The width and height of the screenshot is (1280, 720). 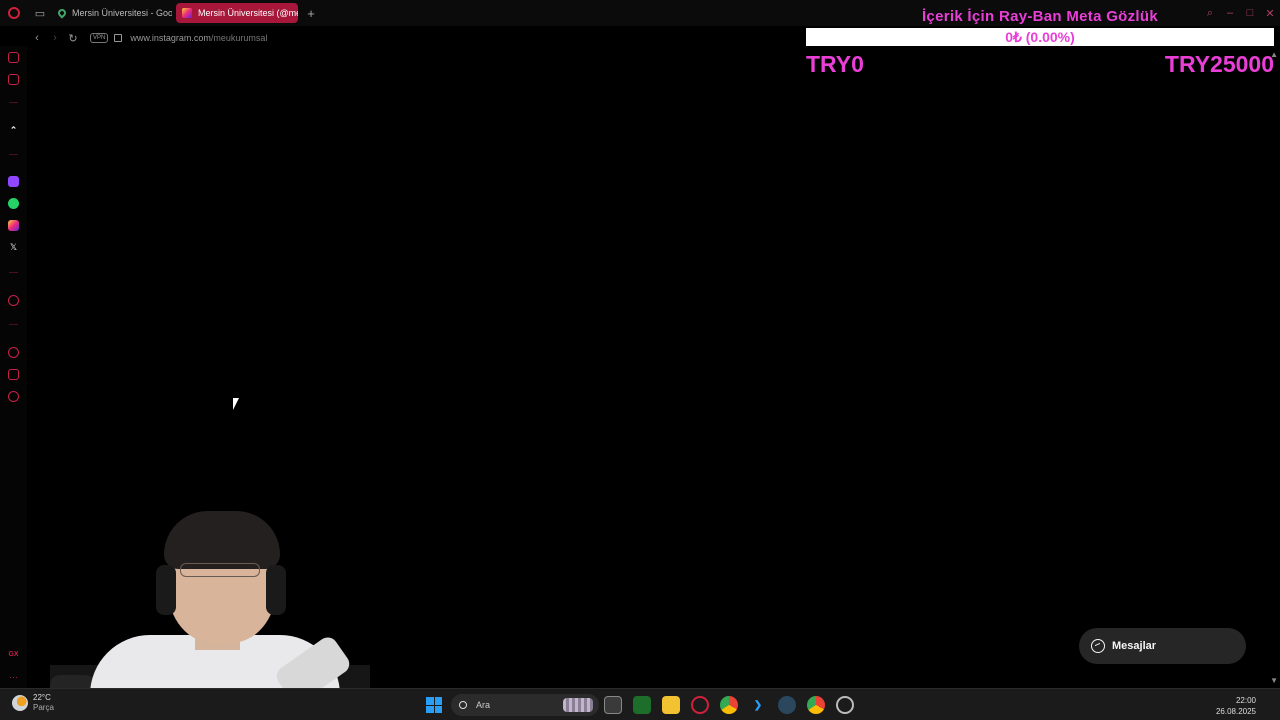 What do you see at coordinates (248, 13) in the screenshot?
I see `tab-title: Mersin Üniversitesi (@me` at bounding box center [248, 13].